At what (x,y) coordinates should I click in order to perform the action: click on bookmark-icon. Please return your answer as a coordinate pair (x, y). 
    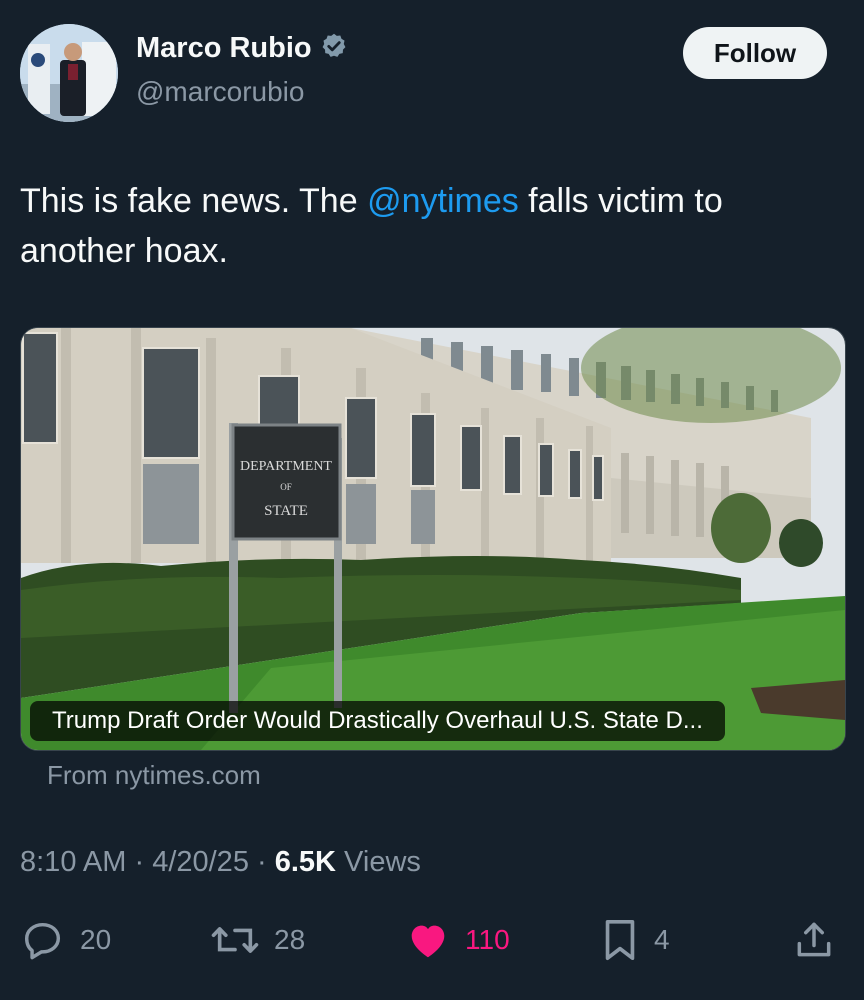
    Looking at the image, I should click on (620, 940).